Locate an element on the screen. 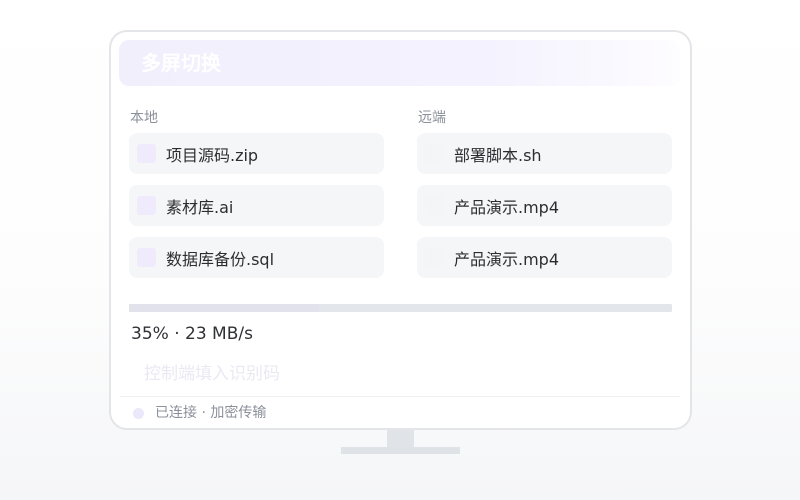 This screenshot has height=500, width=800. local-file-item: 数据库备份.sql is located at coordinates (256, 257).